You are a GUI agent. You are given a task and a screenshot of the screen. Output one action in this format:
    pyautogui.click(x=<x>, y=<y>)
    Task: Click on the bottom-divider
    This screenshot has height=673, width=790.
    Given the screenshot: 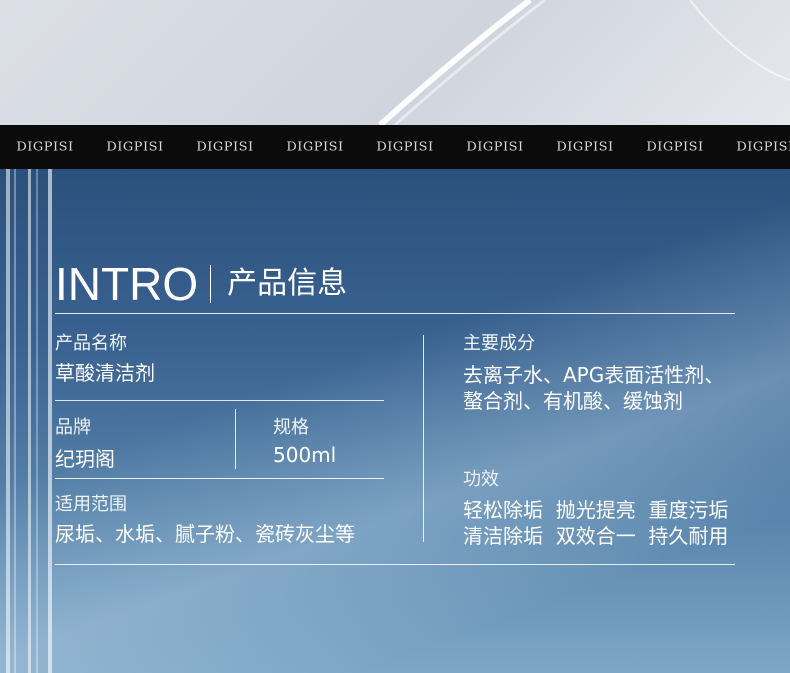 What is the action you would take?
    pyautogui.click(x=395, y=564)
    